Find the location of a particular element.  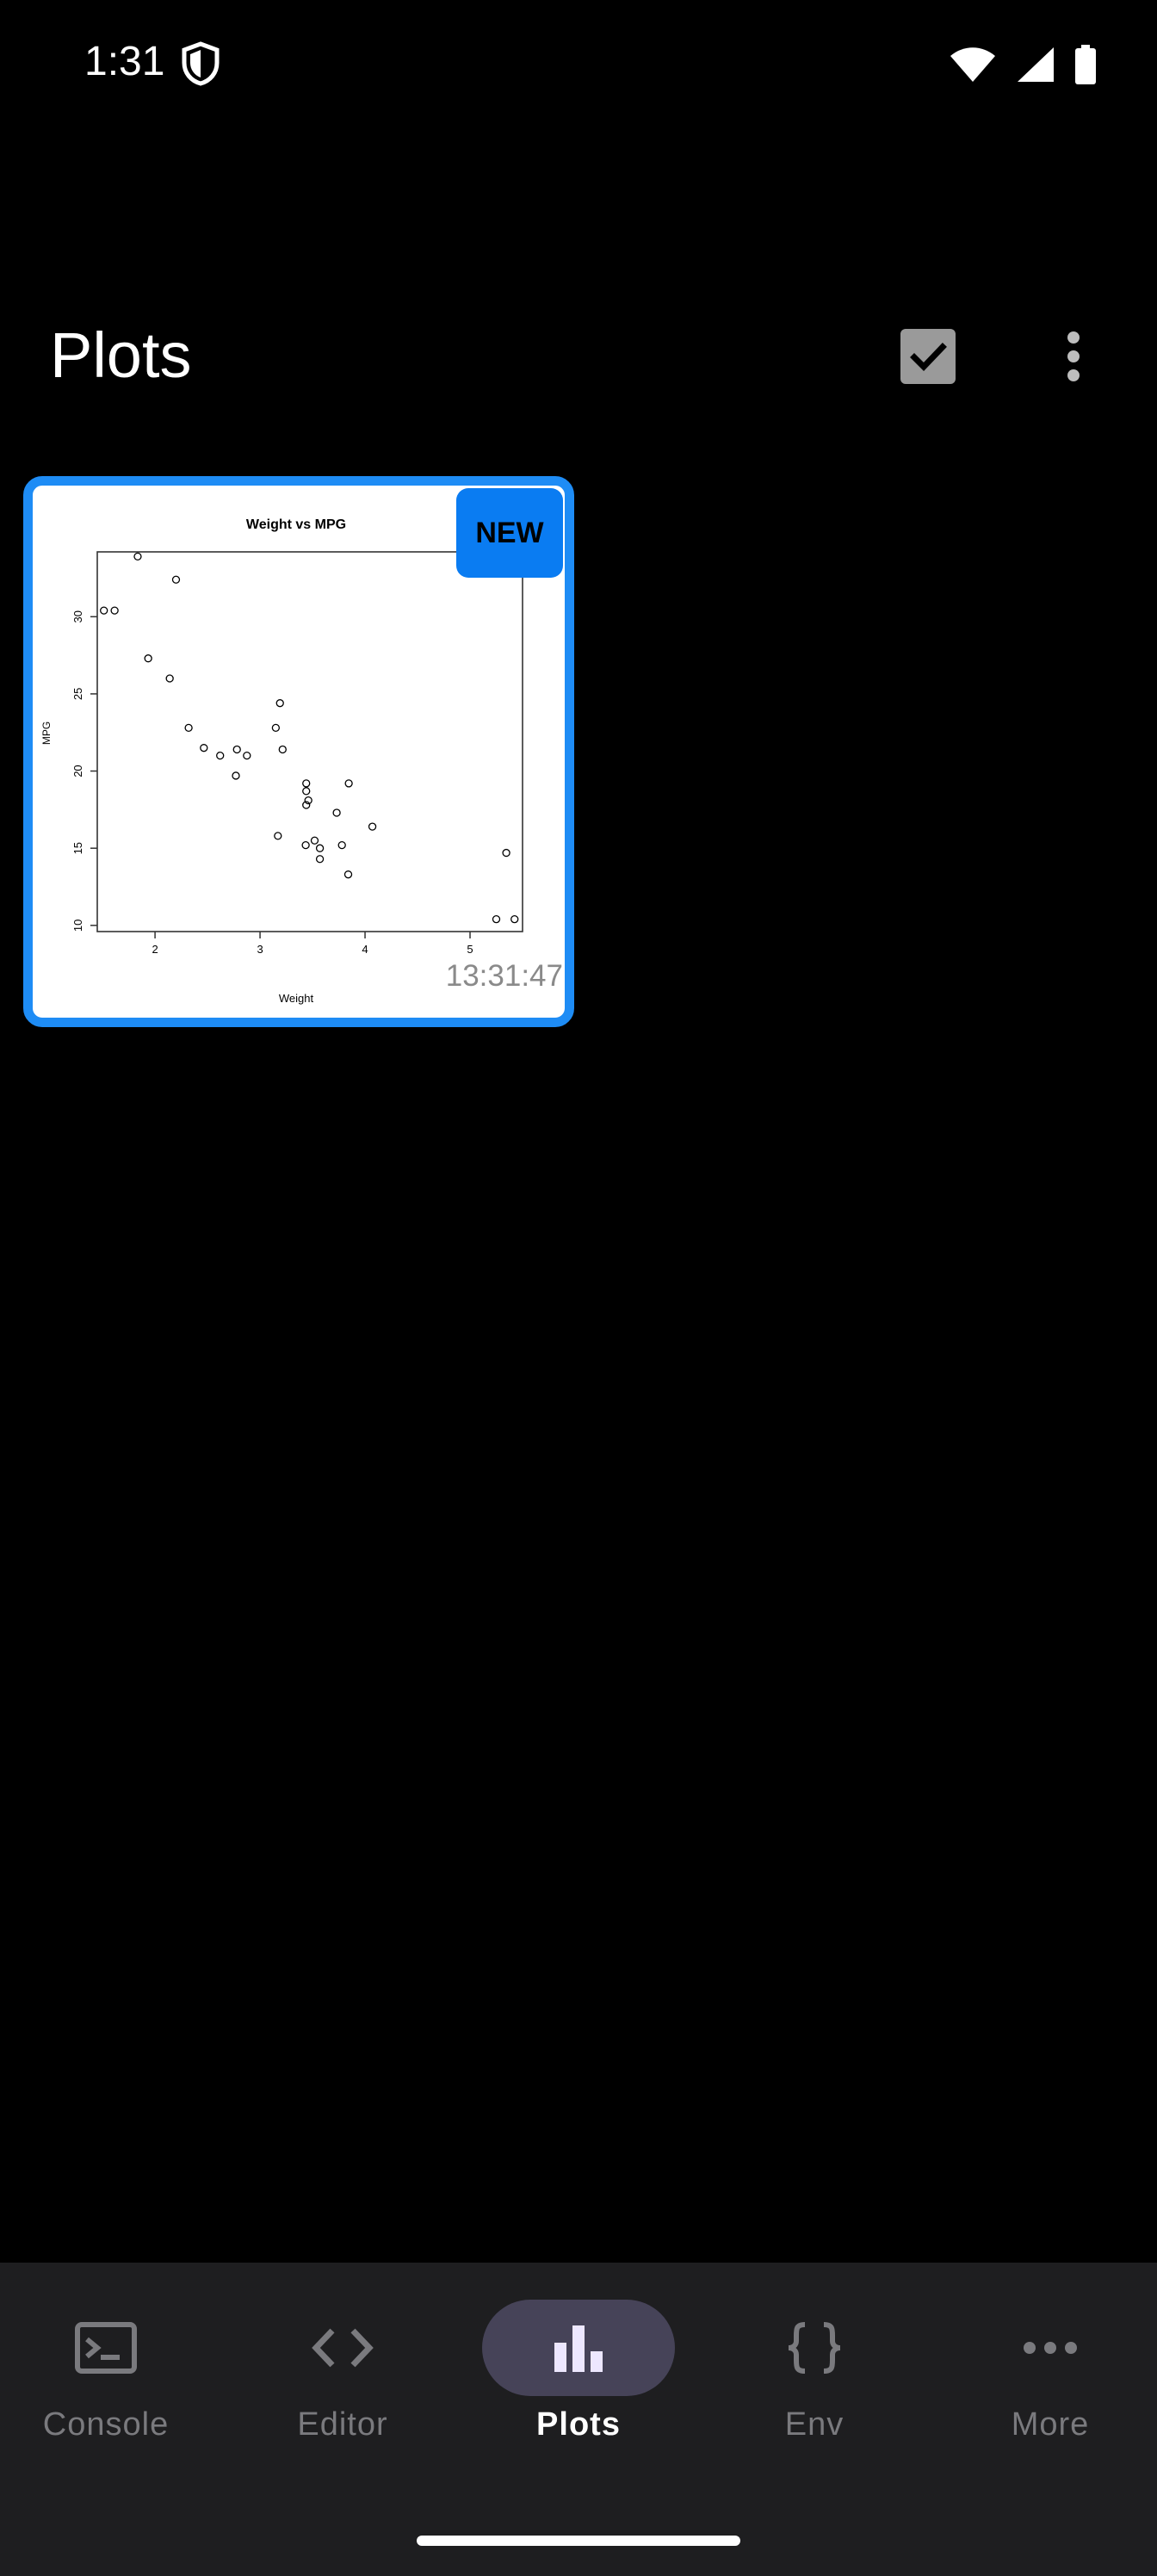

top-app-bar: Plots is located at coordinates (579, 358).